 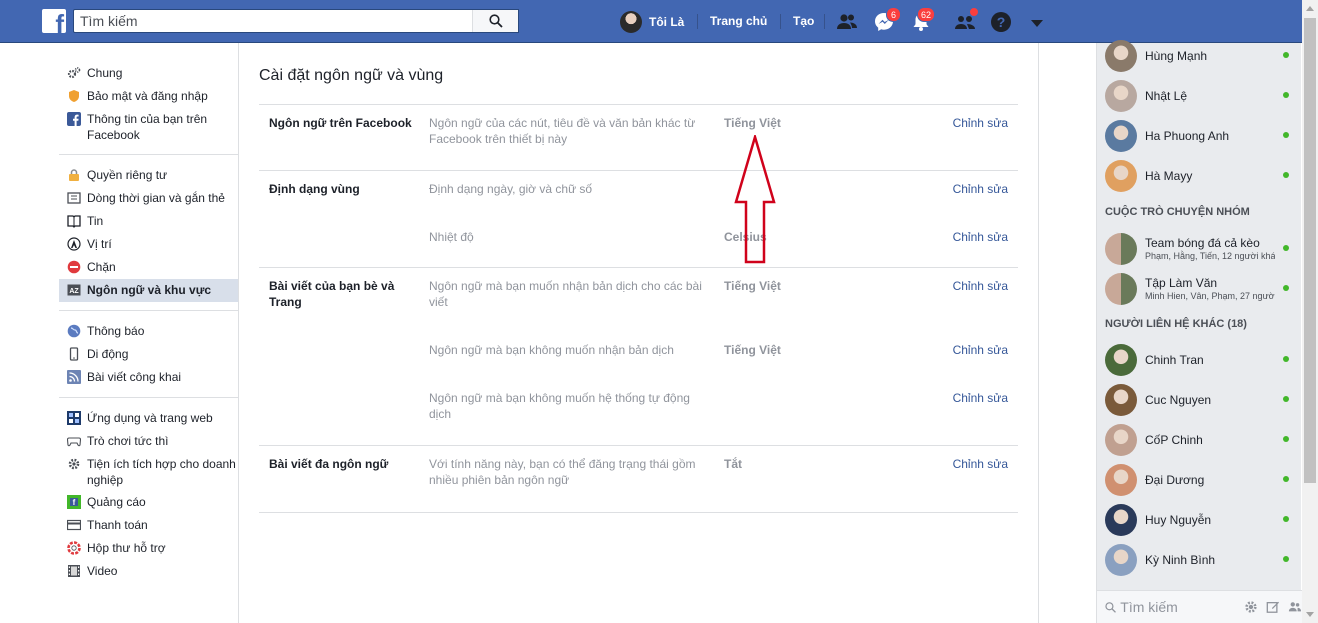 What do you see at coordinates (149, 331) in the screenshot?
I see `sidebar-item-globe: Thông báo` at bounding box center [149, 331].